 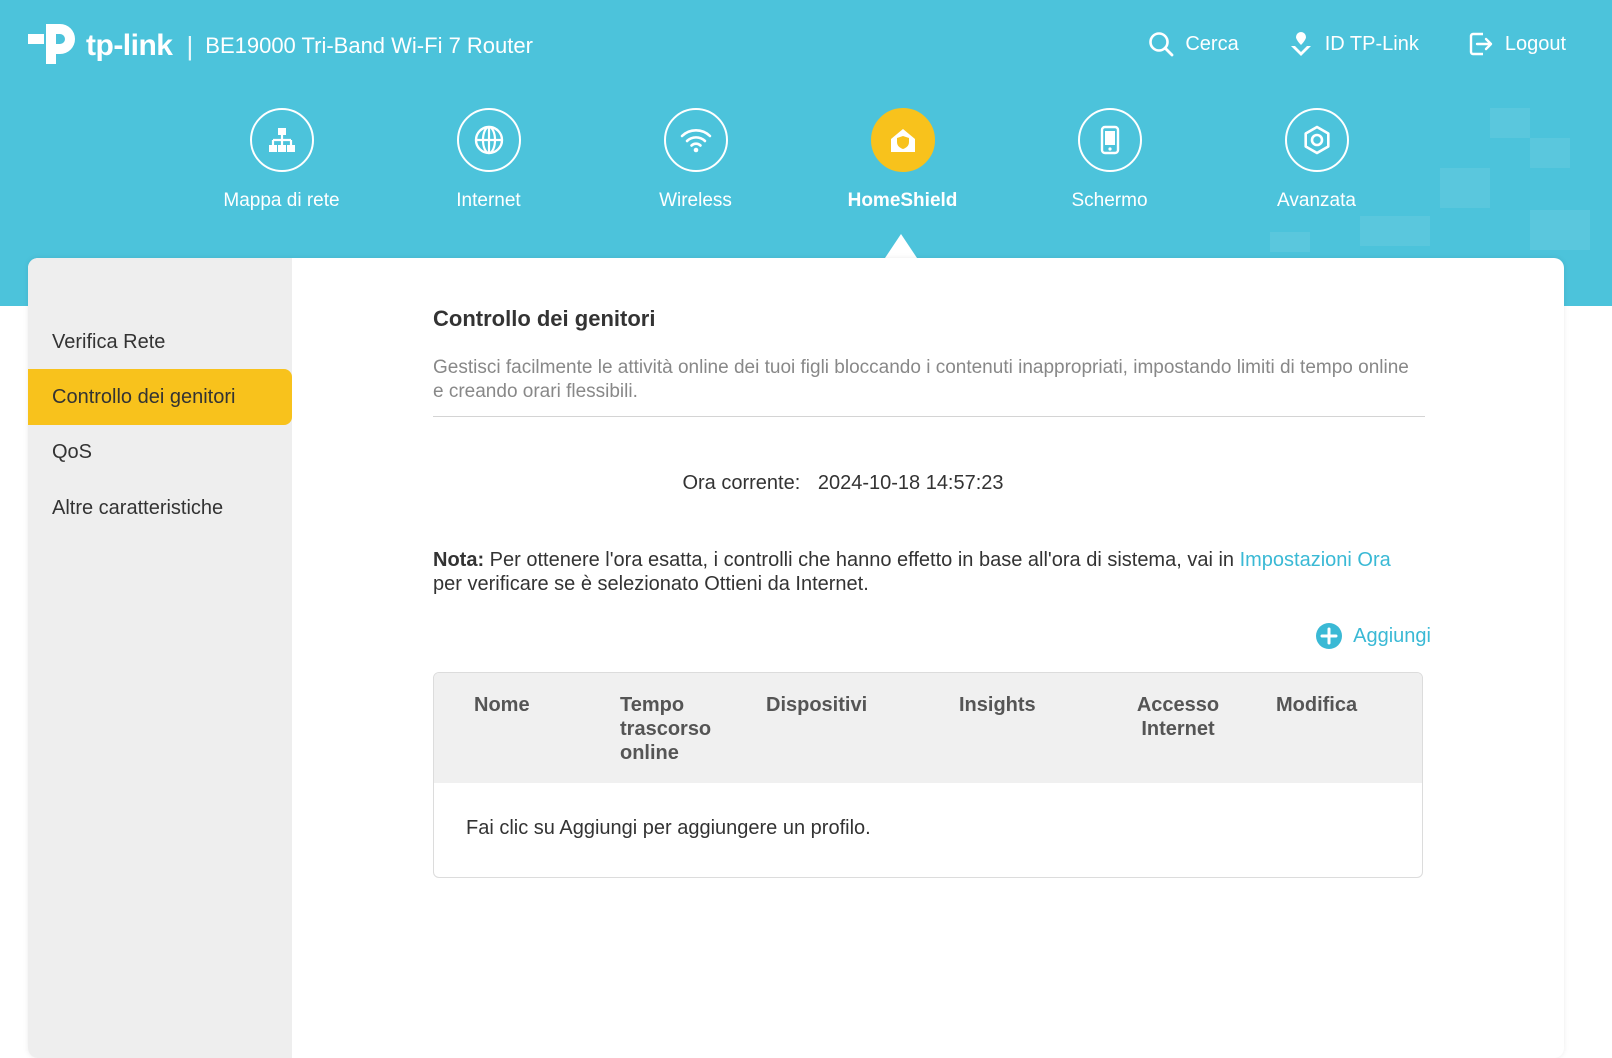 I want to click on column-header-accesso: Accesso Internet, so click(x=1178, y=717).